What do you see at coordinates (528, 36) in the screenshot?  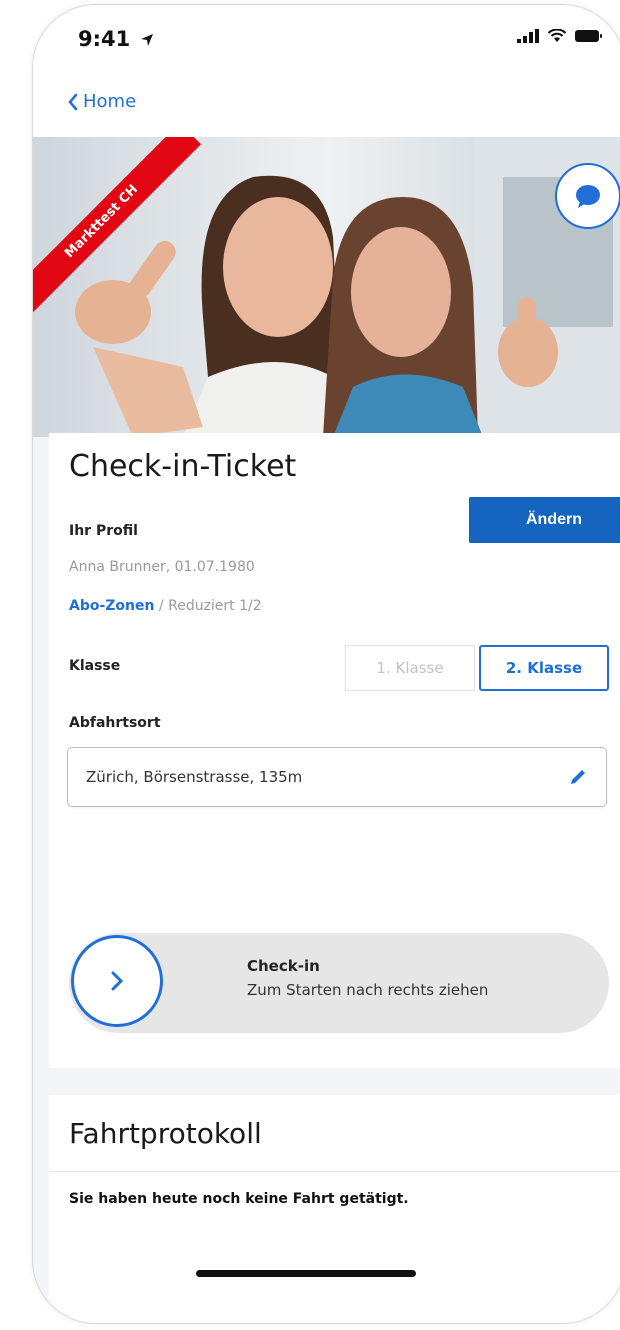 I see `signal-icon` at bounding box center [528, 36].